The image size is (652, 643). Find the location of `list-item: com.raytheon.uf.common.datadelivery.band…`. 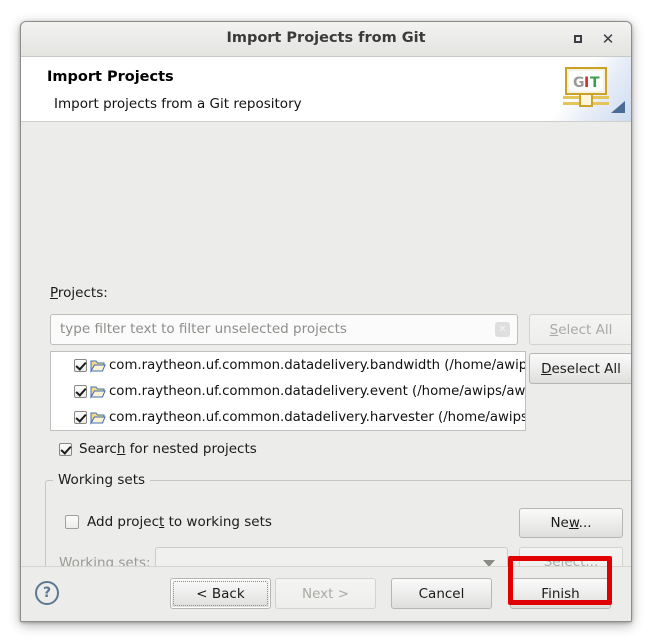

list-item: com.raytheon.uf.common.datadelivery.band… is located at coordinates (288, 365).